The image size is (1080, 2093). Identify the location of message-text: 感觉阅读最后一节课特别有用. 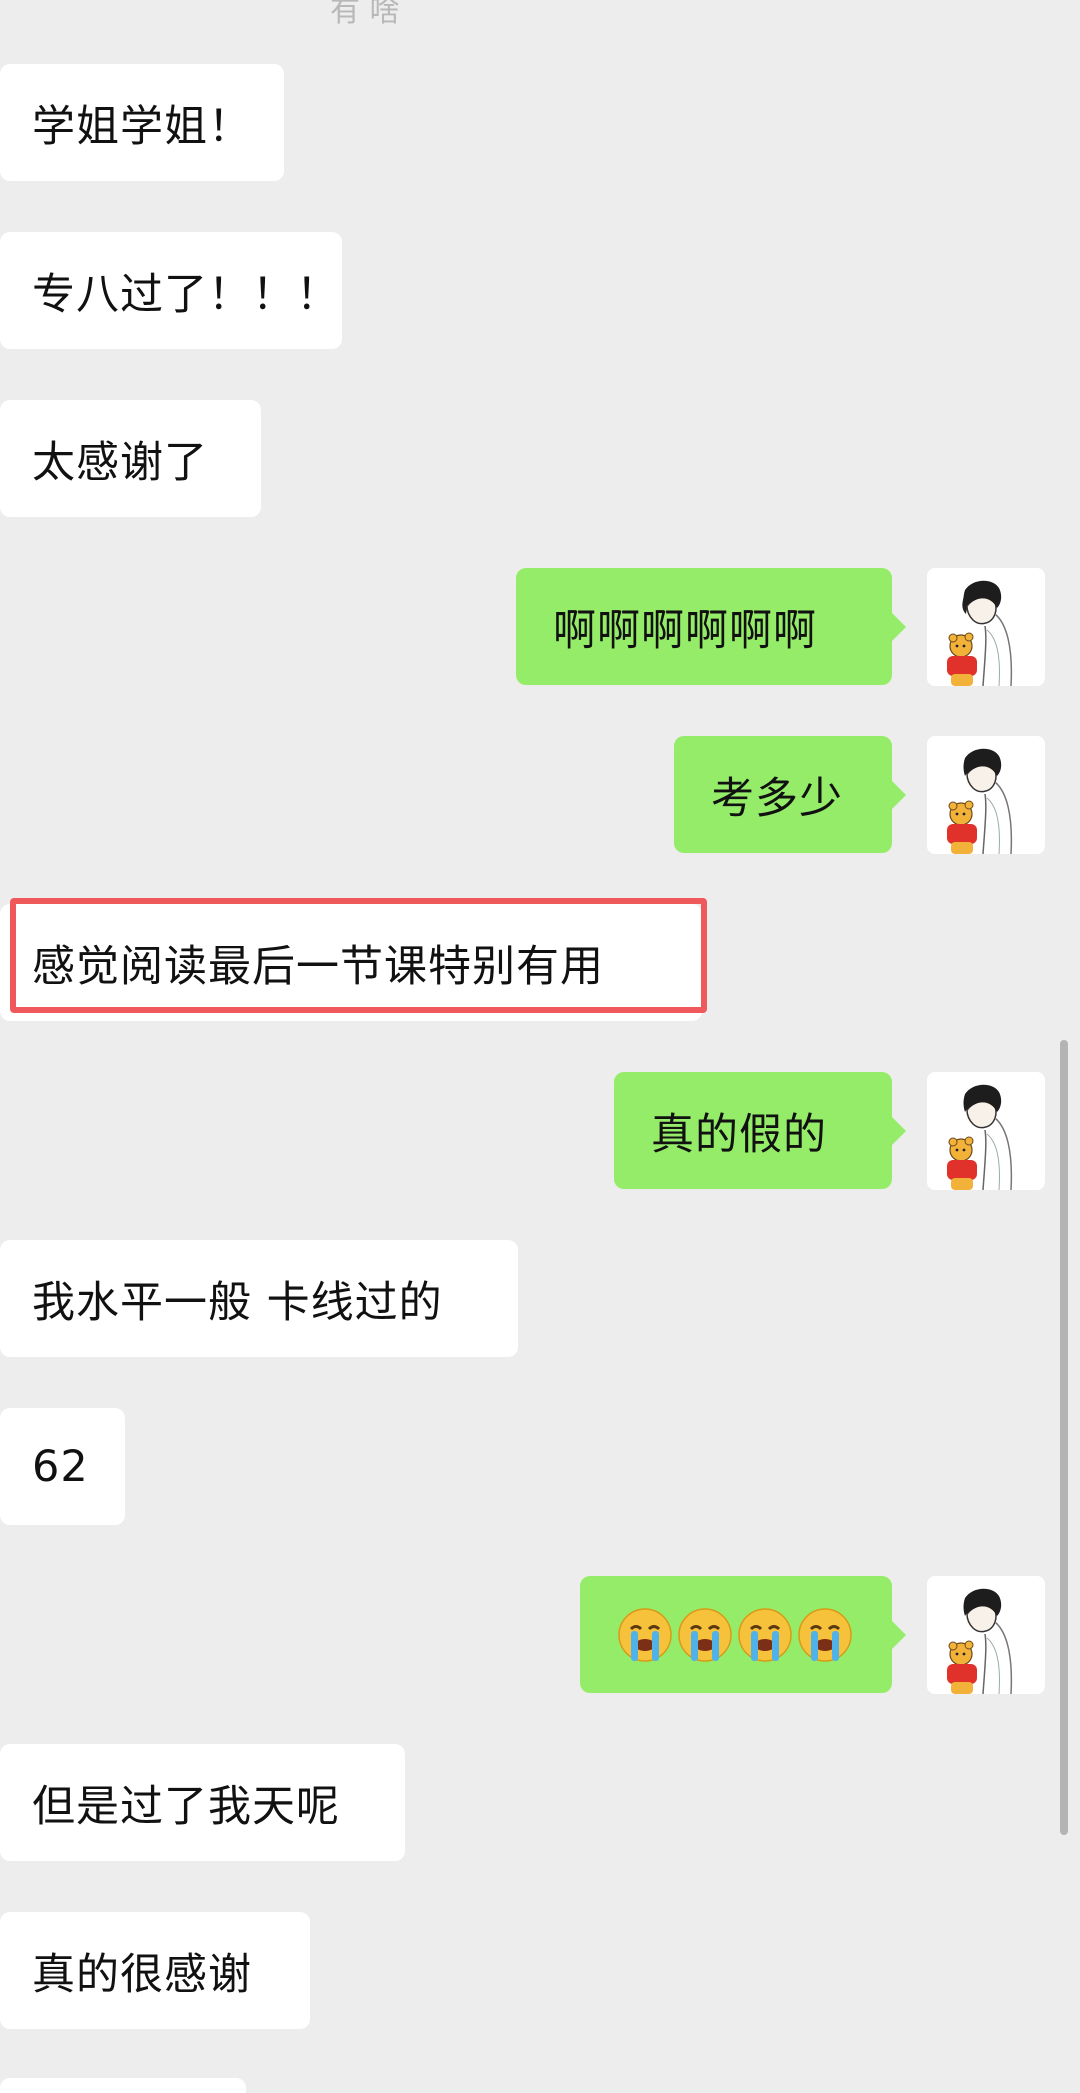
(318, 966).